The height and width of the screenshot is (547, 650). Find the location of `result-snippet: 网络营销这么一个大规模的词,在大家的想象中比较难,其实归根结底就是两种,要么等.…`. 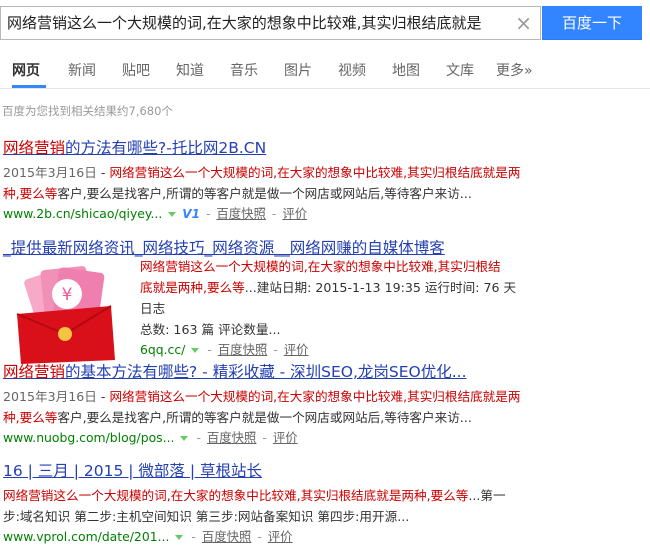

result-snippet: 网络营销这么一个大规模的词,在大家的想象中比较难,其实归根结底就是两种,要么等.… is located at coordinates (254, 506).